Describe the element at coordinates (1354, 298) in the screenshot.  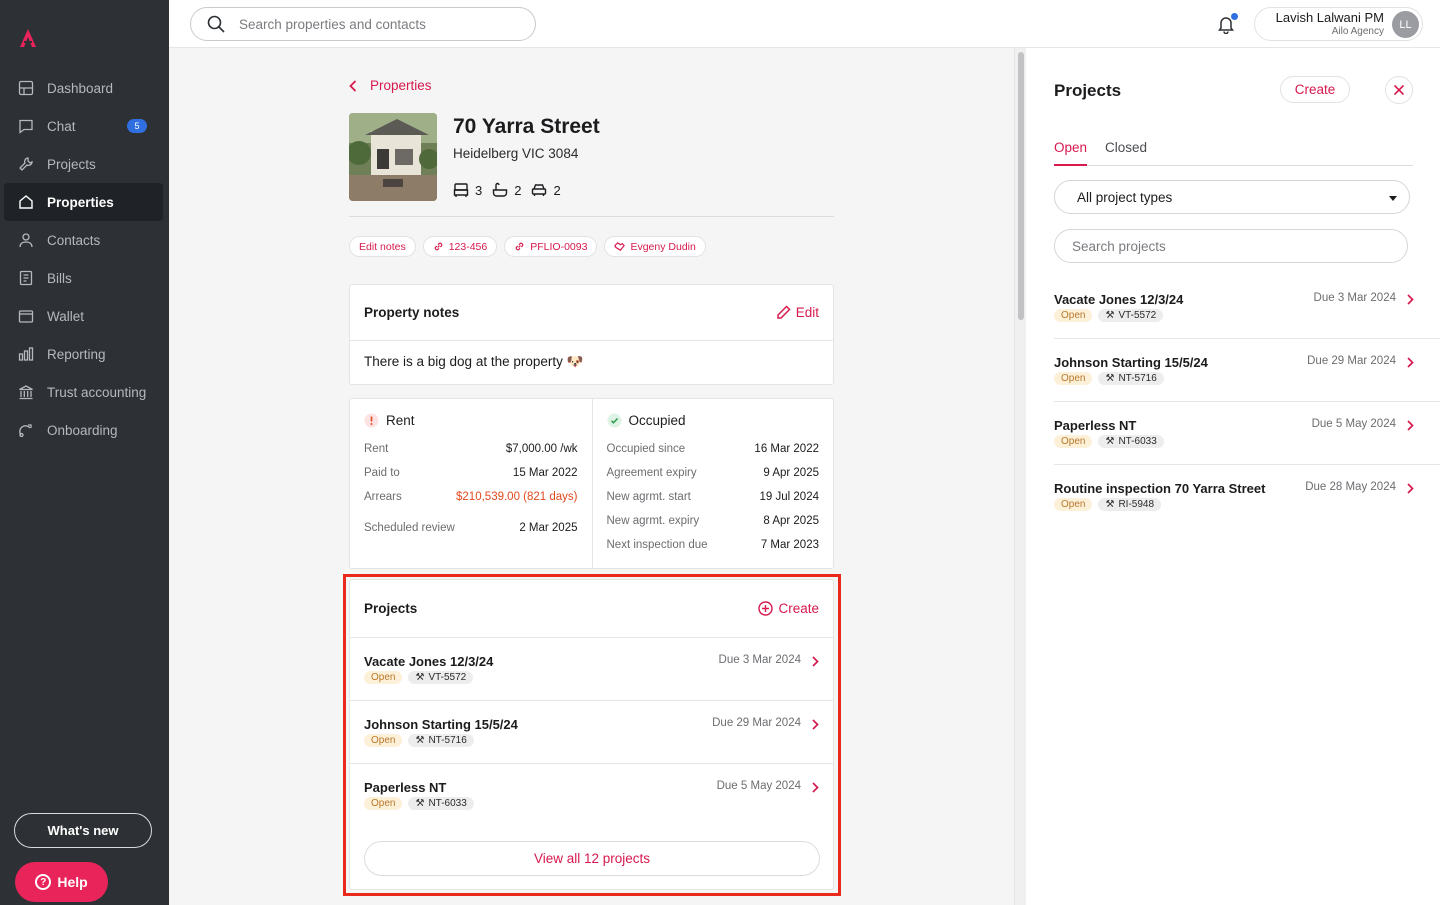
I see `project-due: Due 3 Mar 2024` at that location.